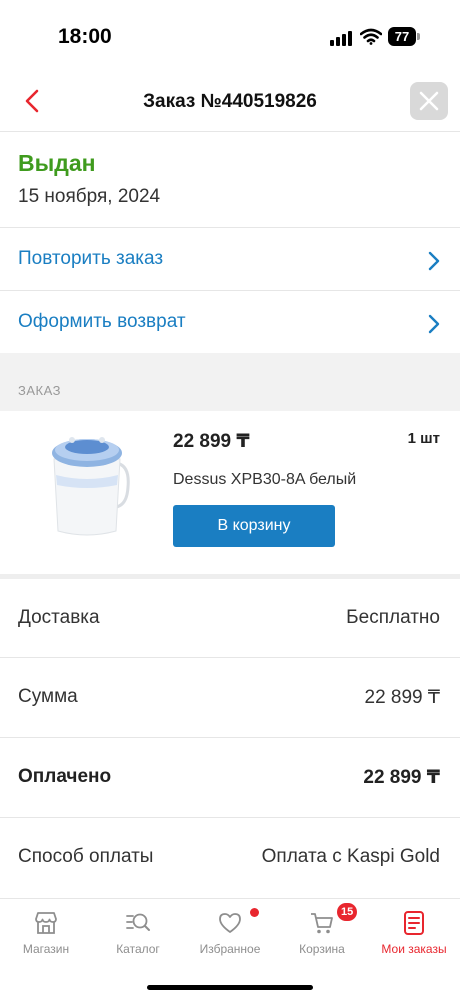  I want to click on cart-icon, so click(322, 923).